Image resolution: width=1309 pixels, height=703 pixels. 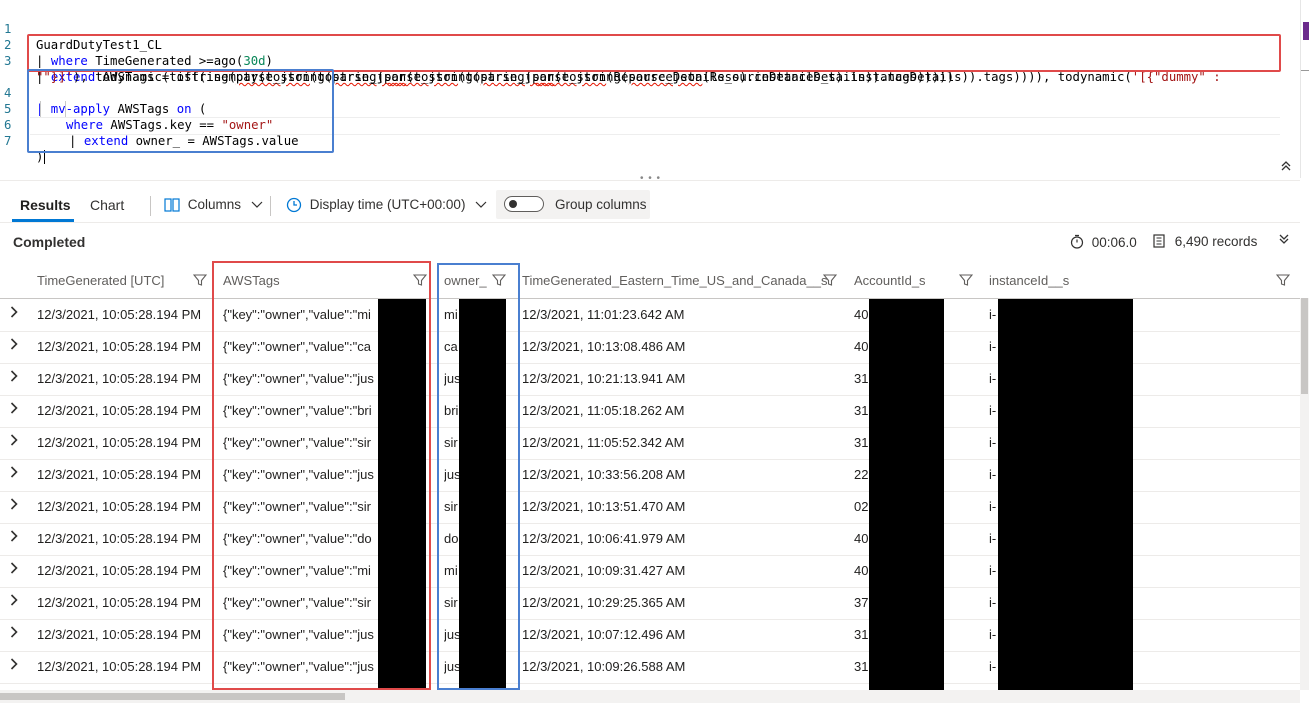 What do you see at coordinates (100, 281) in the screenshot?
I see `column-header-timegenerated: TimeGenerated [UTC]` at bounding box center [100, 281].